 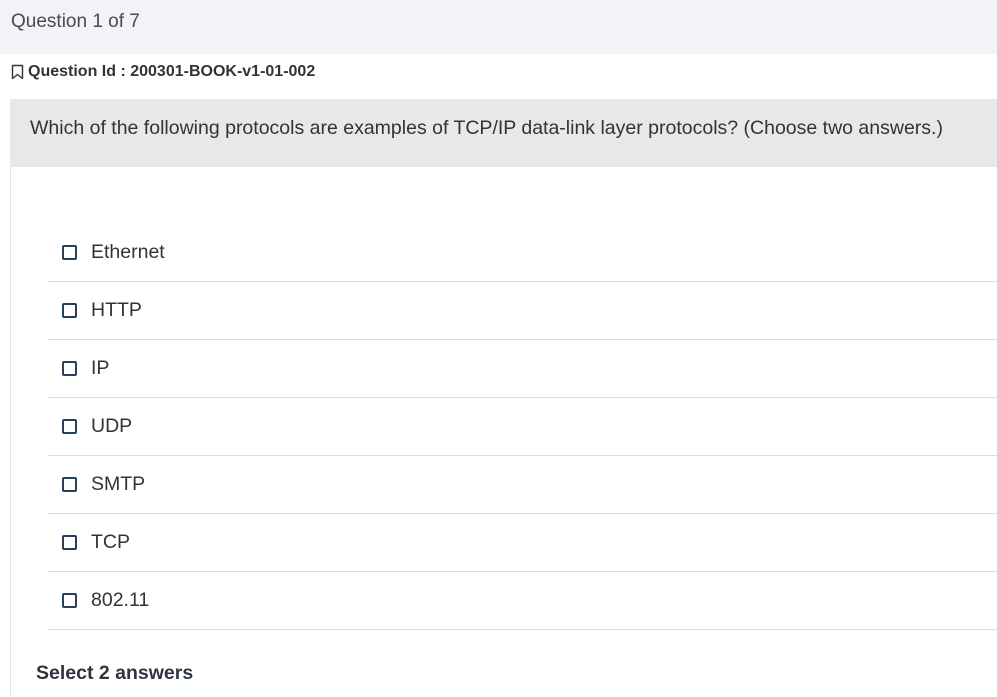 What do you see at coordinates (115, 673) in the screenshot?
I see `select-count-hint: Select 2 answers` at bounding box center [115, 673].